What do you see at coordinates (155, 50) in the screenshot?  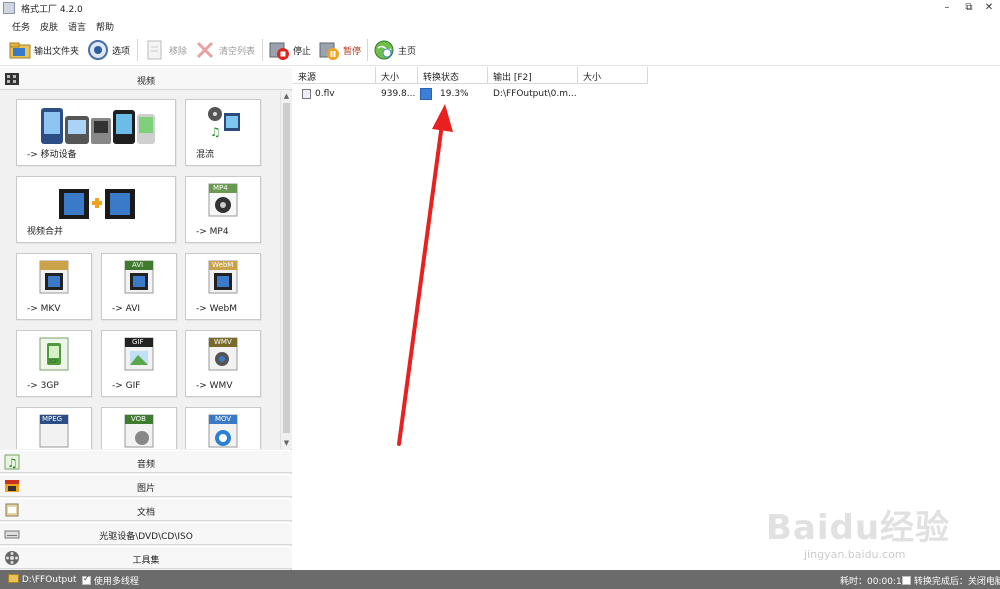 I see `remove-document-icon` at bounding box center [155, 50].